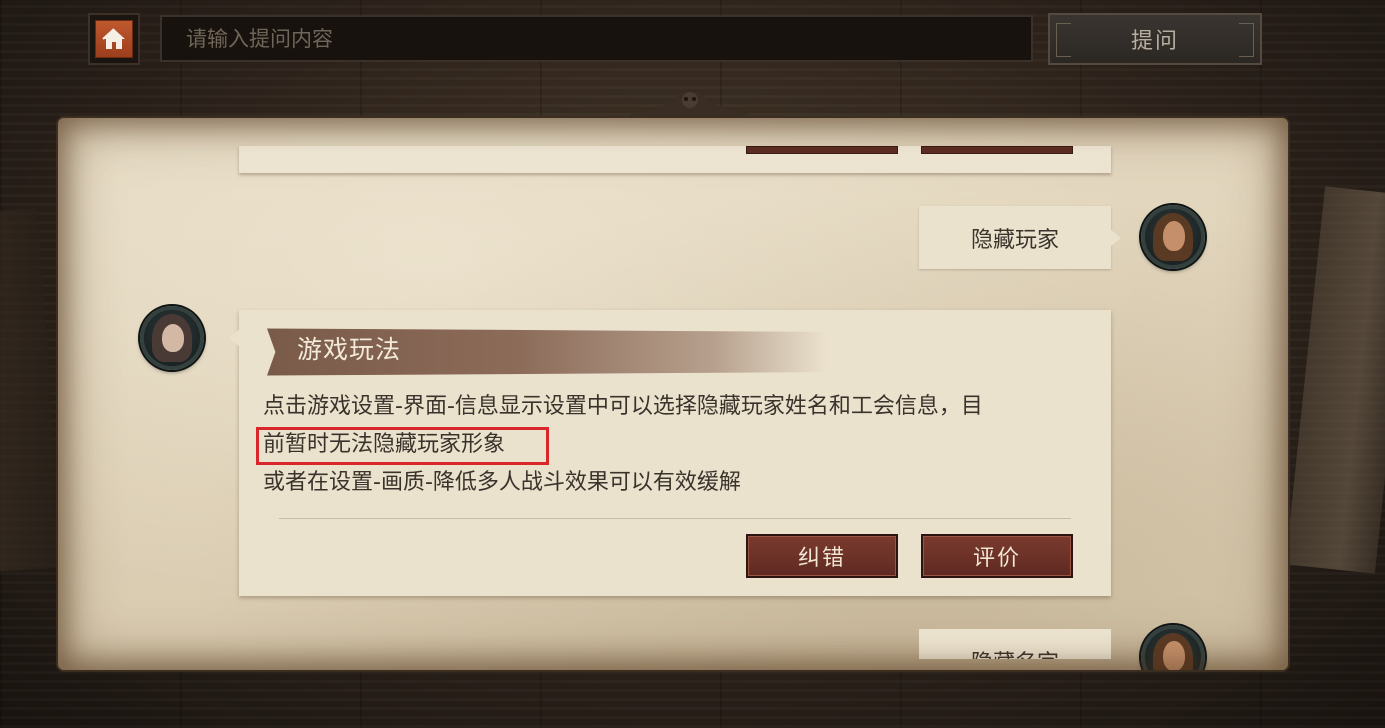 This screenshot has width=1385, height=728. I want to click on ask-button: 提问, so click(1155, 39).